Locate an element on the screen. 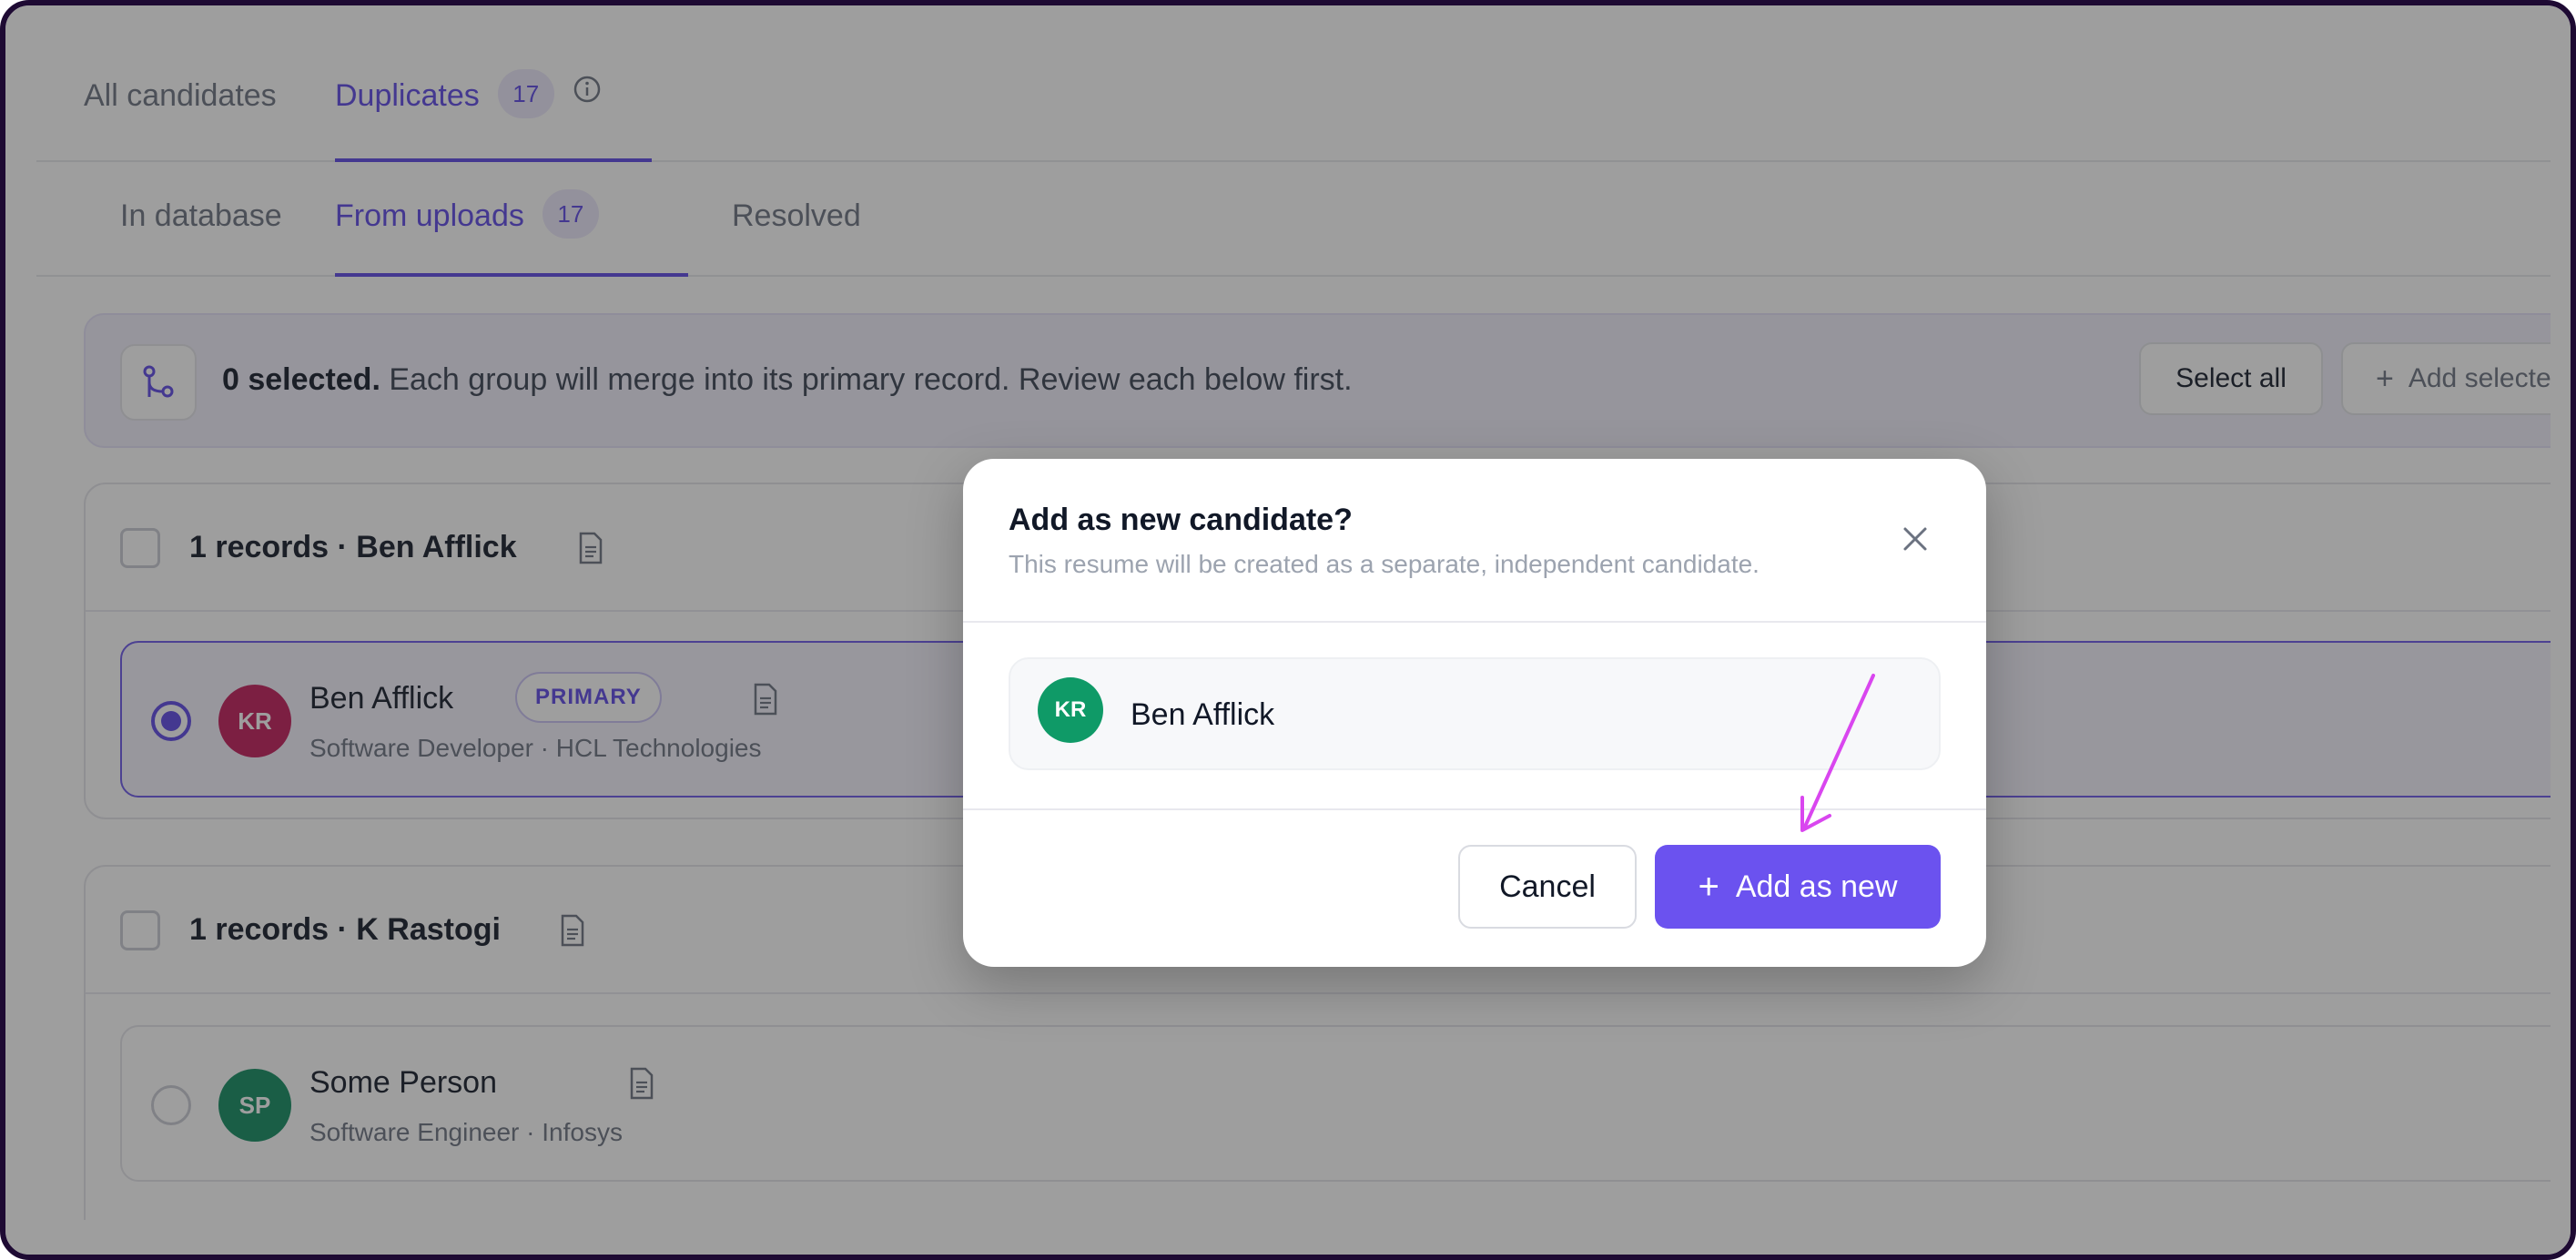 The height and width of the screenshot is (1260, 2576). add-as-new-button: + Add as new is located at coordinates (1798, 887).